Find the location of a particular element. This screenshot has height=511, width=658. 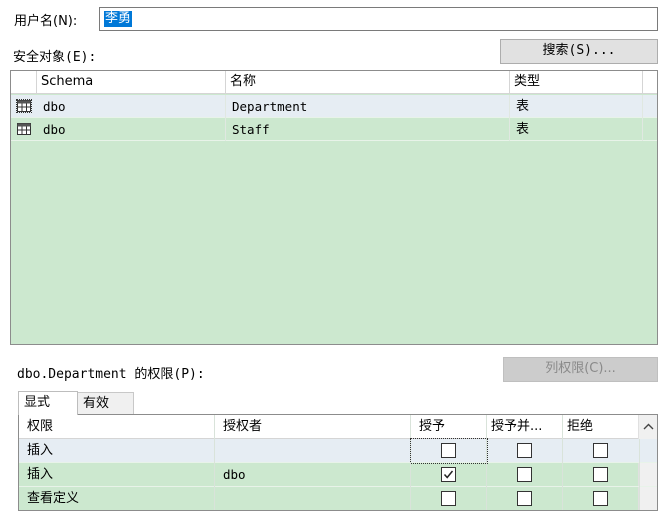

securables-label: 安全对象(E): is located at coordinates (55, 57).